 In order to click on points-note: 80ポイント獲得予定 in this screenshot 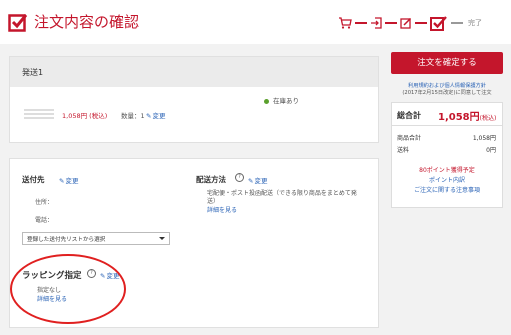, I will do `click(447, 170)`.